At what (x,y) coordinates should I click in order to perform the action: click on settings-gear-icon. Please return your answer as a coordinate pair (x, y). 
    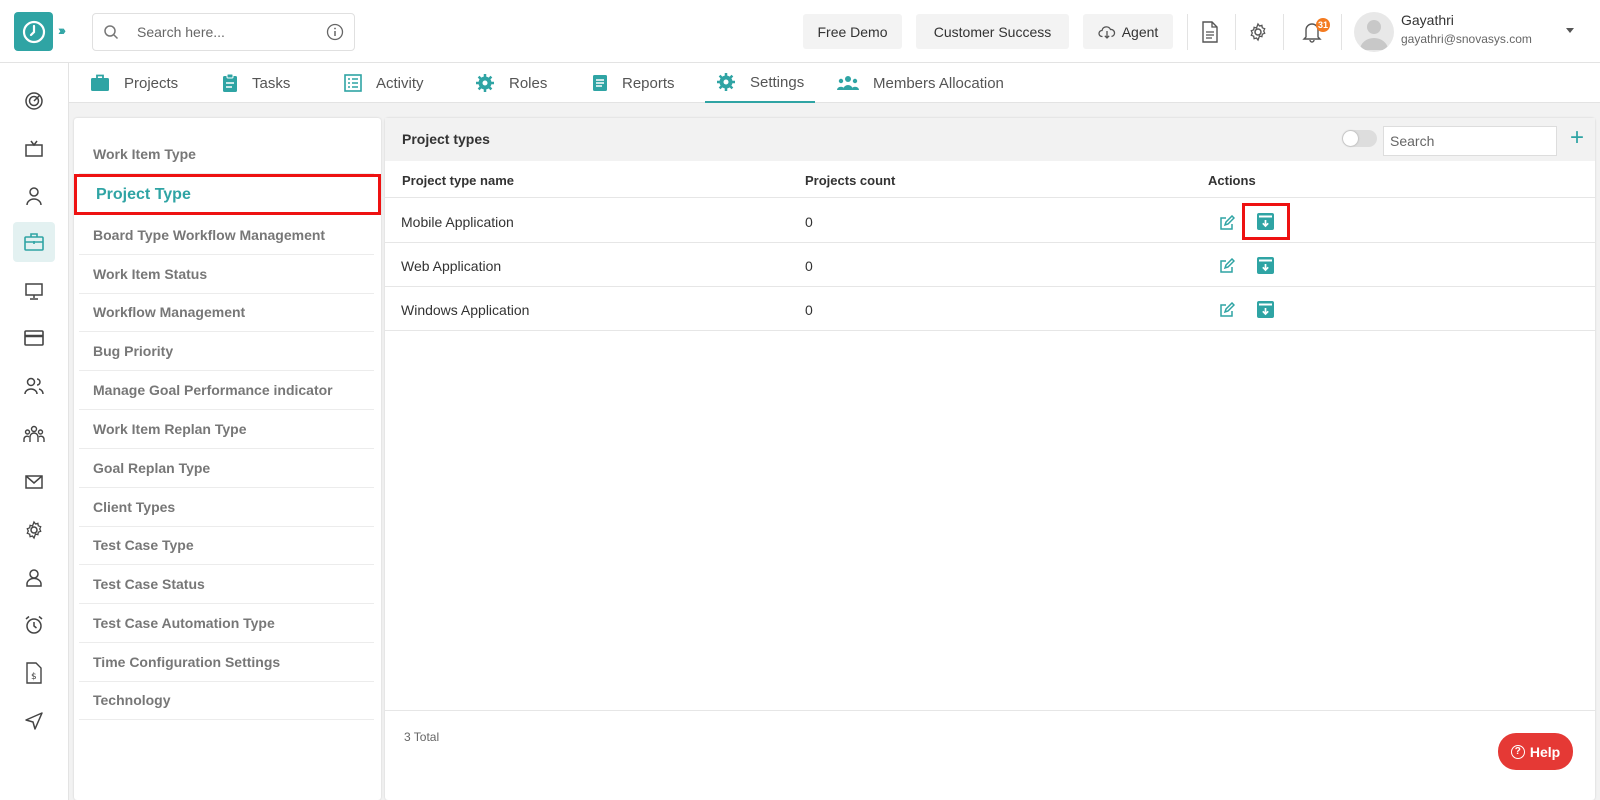
    Looking at the image, I should click on (34, 530).